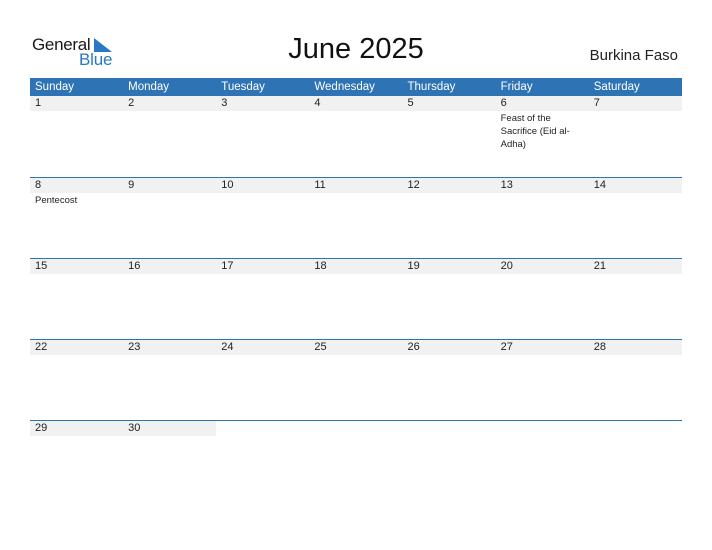 The height and width of the screenshot is (550, 712). What do you see at coordinates (356, 266) in the screenshot?
I see `day-number: 18` at bounding box center [356, 266].